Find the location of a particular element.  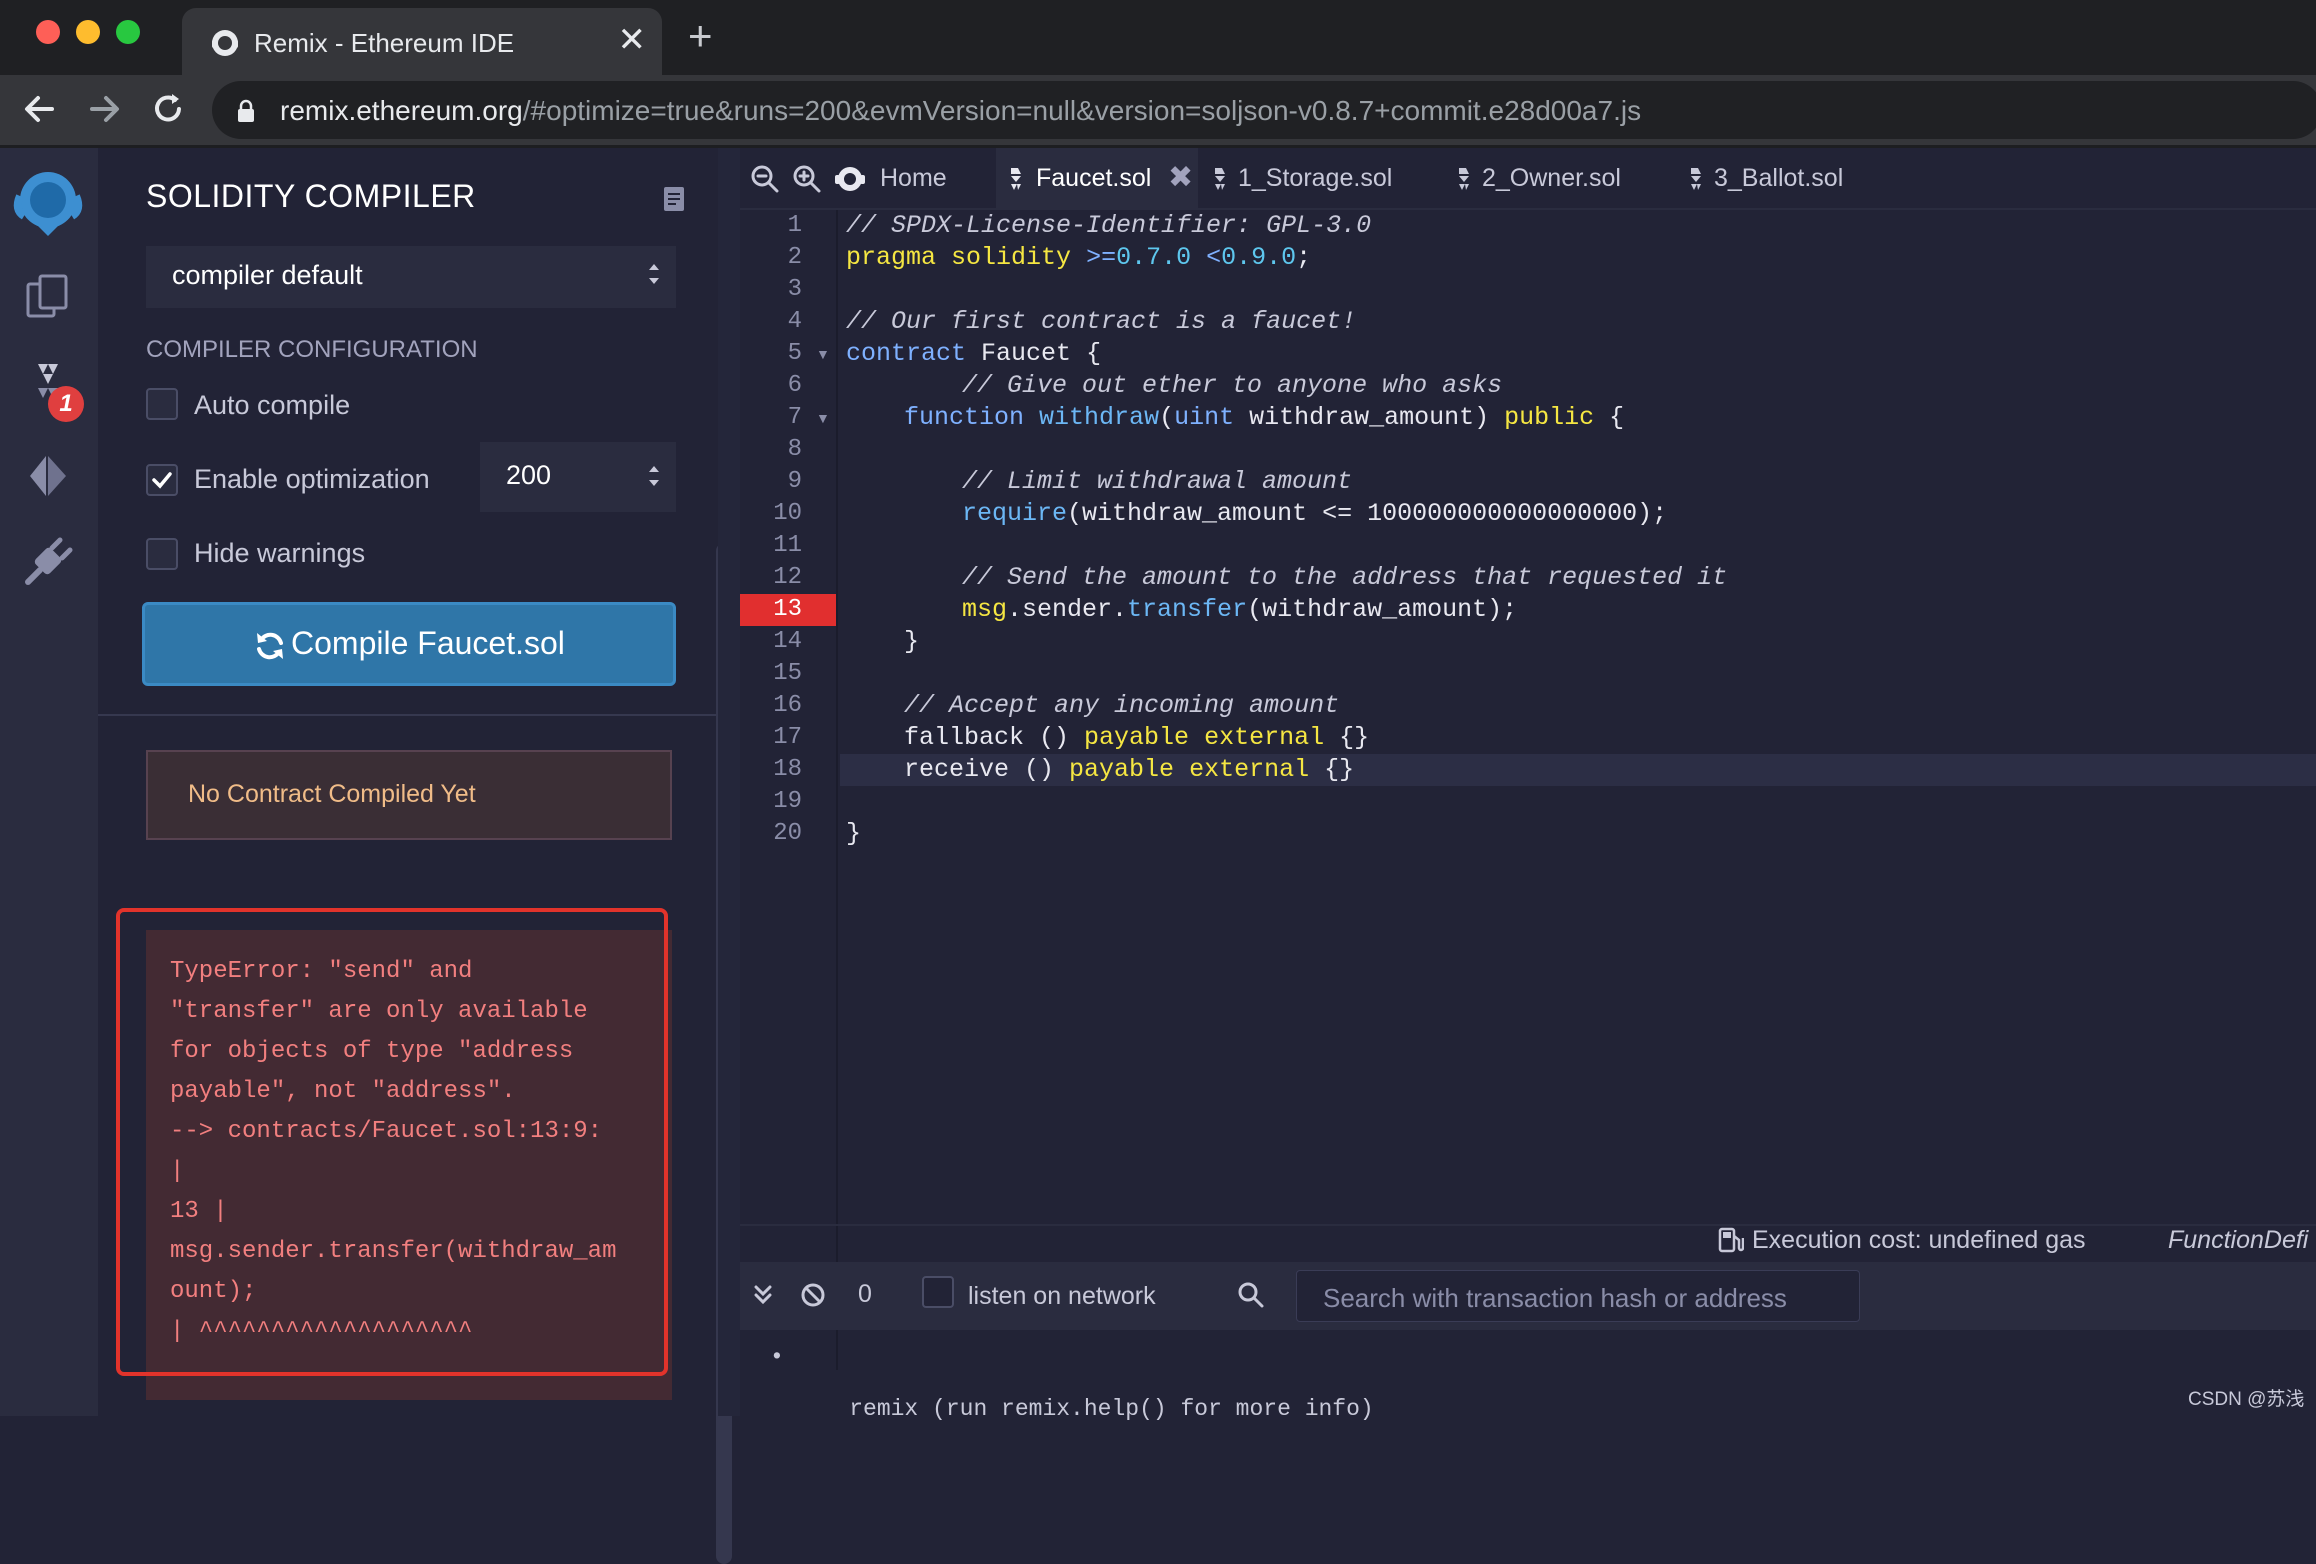

tab-faucet-label: Faucet.sol is located at coordinates (1094, 178).